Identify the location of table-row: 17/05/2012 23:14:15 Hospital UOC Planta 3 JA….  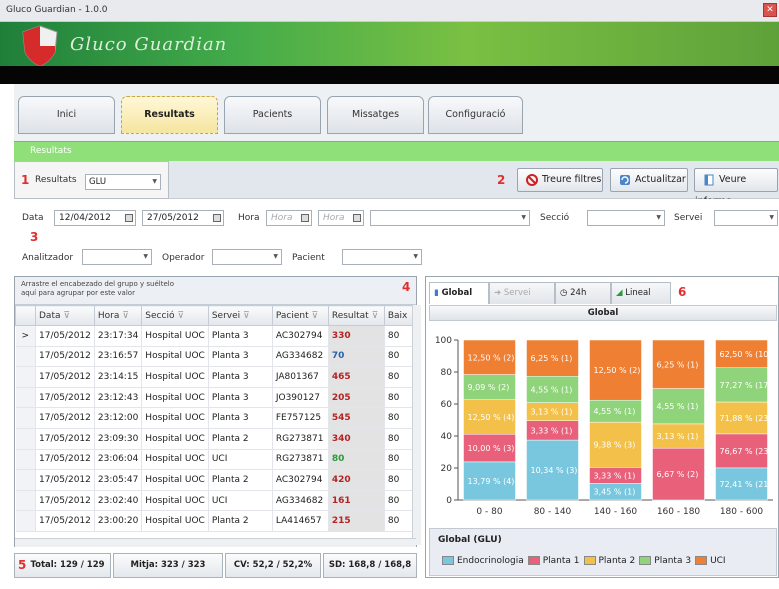
(215, 377).